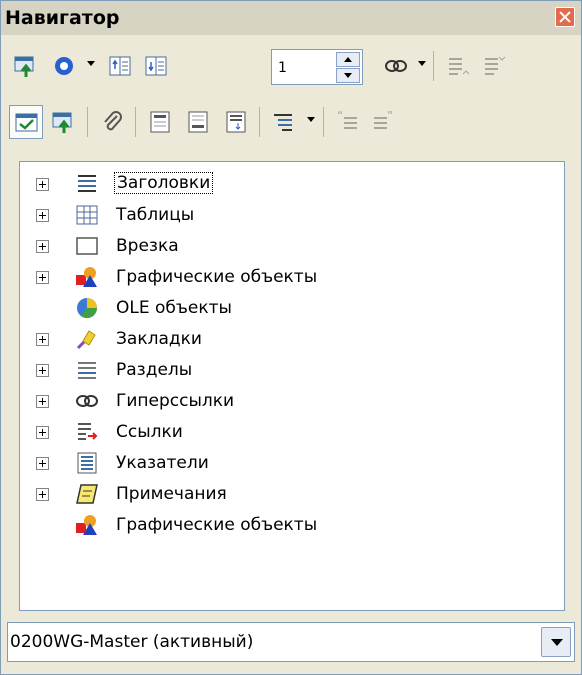 The height and width of the screenshot is (675, 582). I want to click on tables-icon, so click(87, 215).